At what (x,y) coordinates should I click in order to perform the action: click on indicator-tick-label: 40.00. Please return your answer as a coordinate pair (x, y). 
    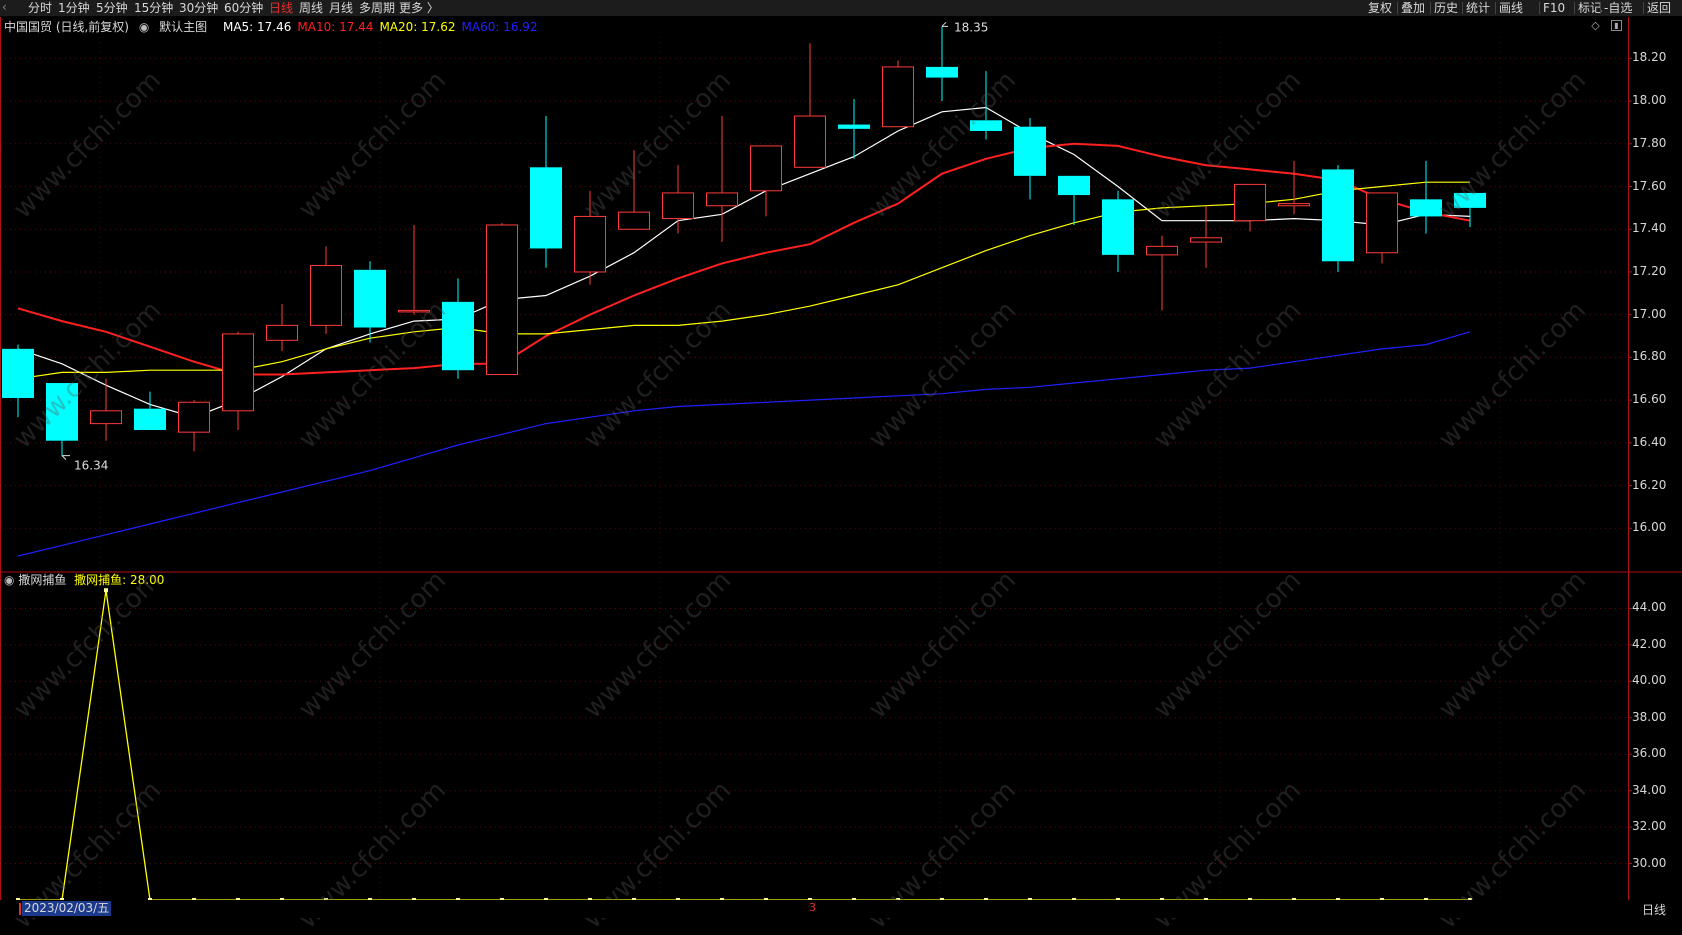
    Looking at the image, I should click on (1649, 680).